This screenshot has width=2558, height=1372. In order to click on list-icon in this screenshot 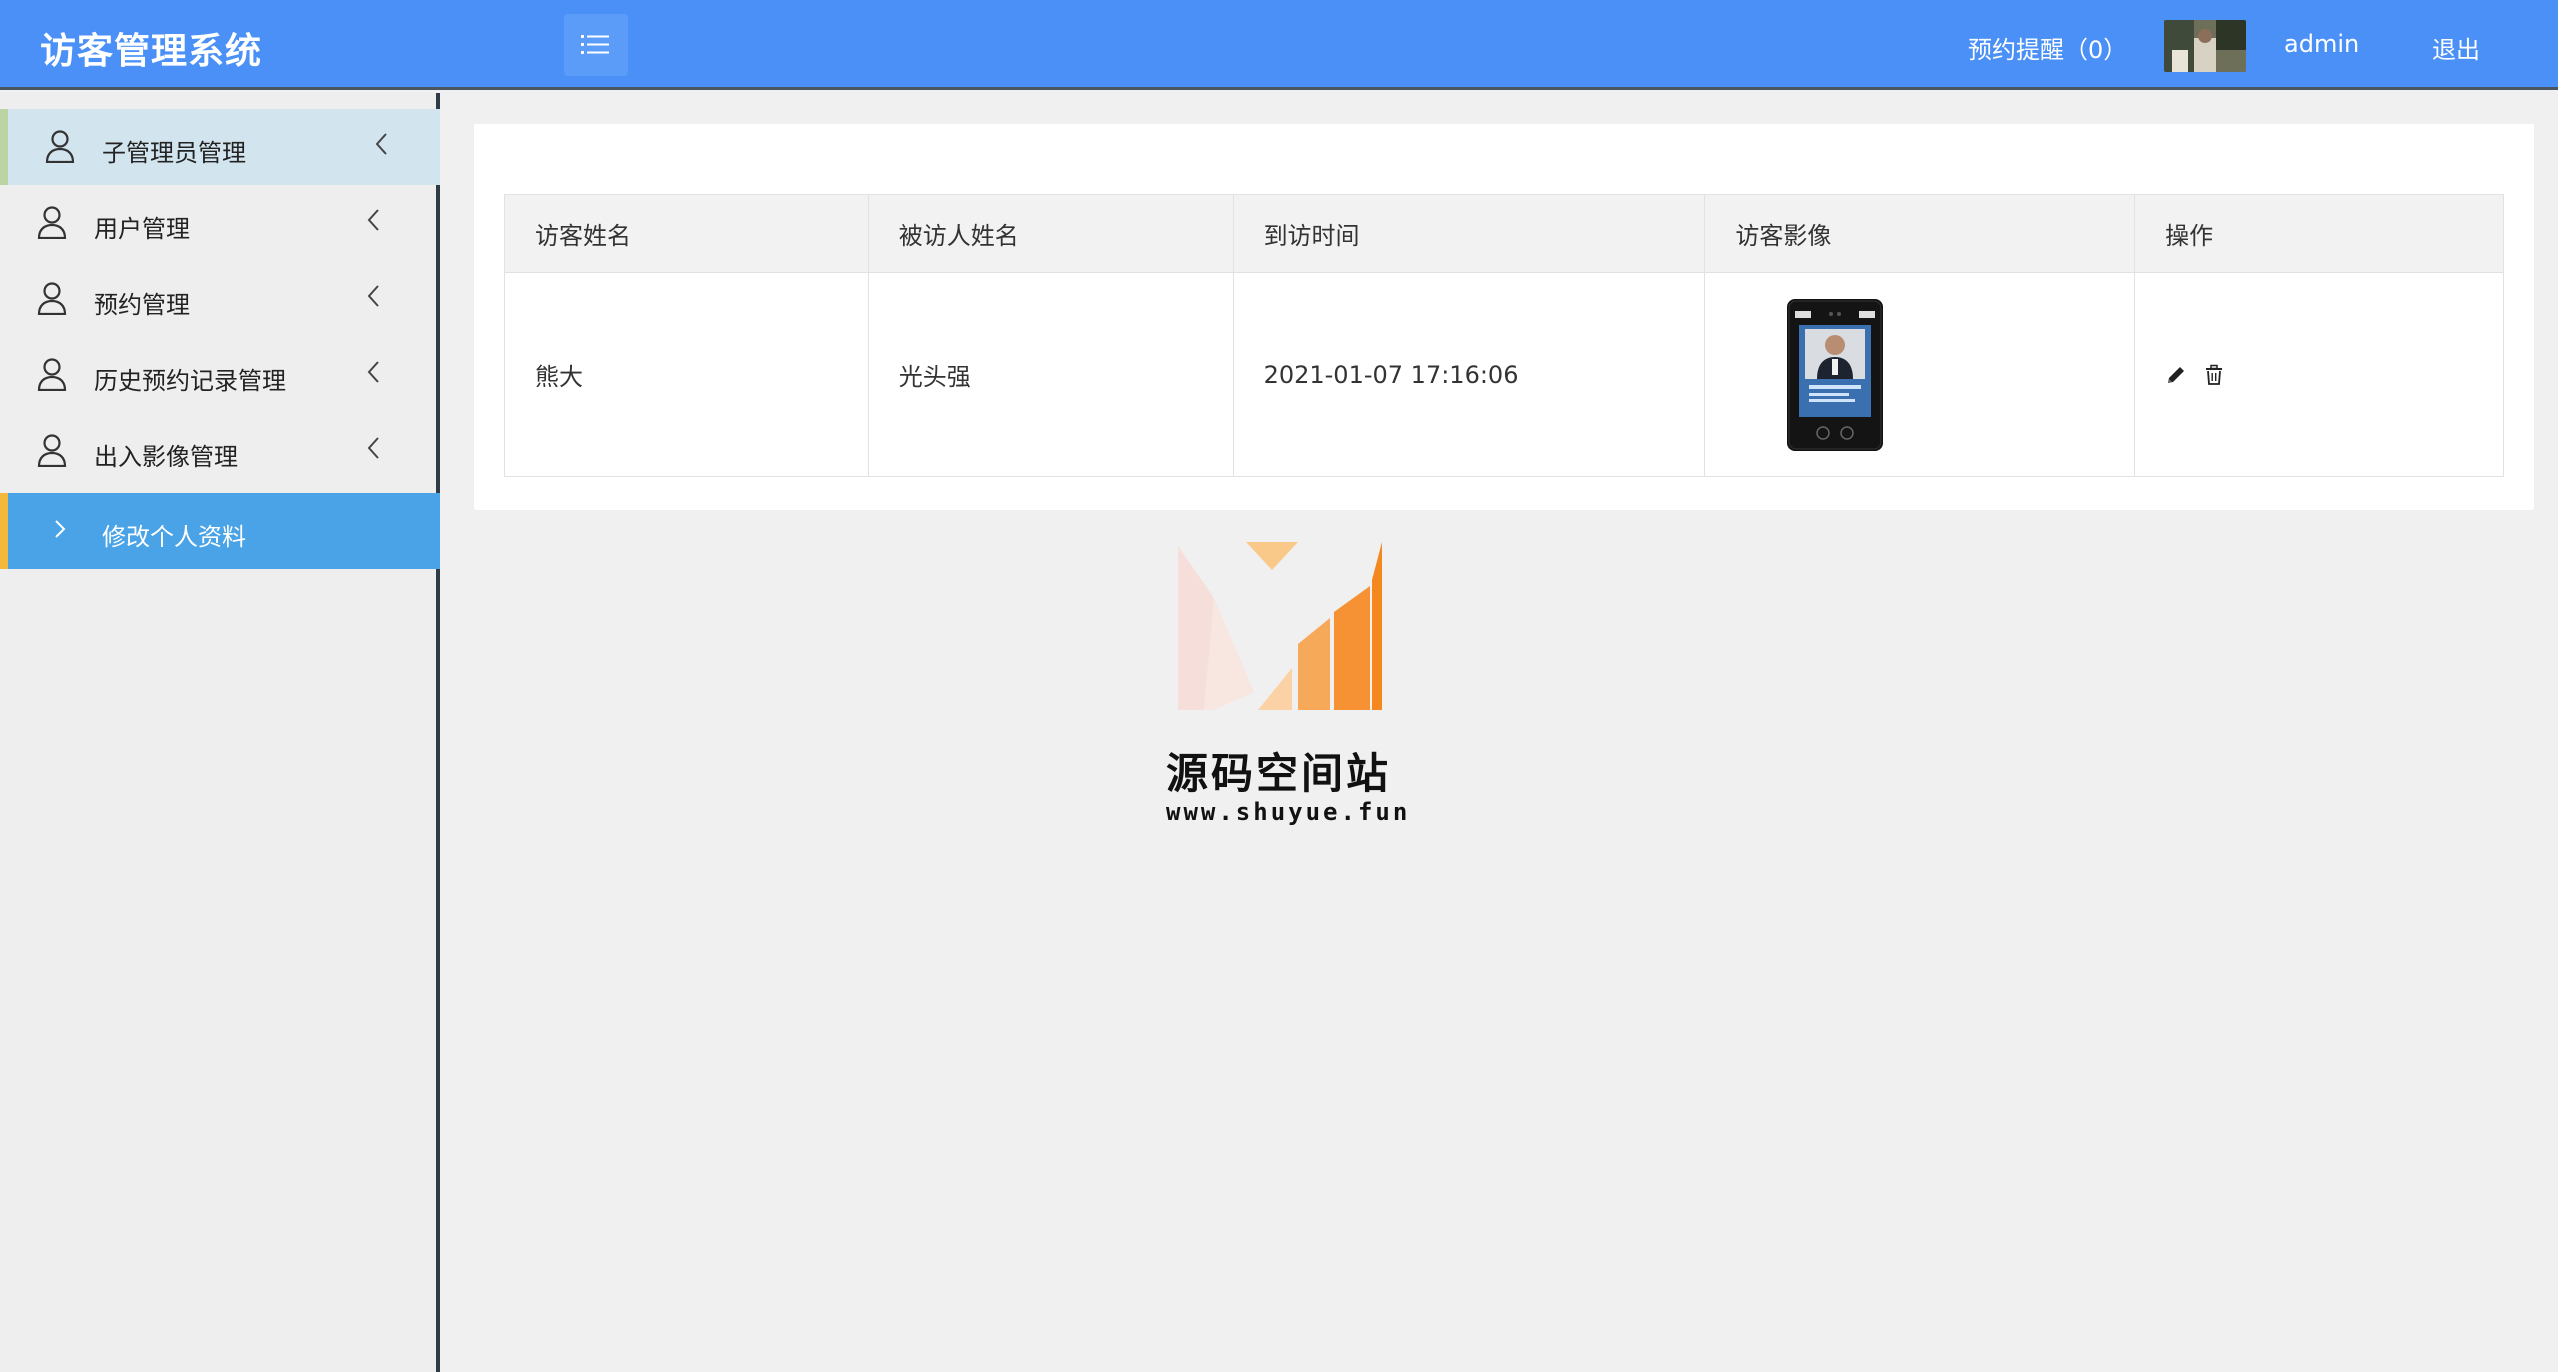, I will do `click(595, 44)`.